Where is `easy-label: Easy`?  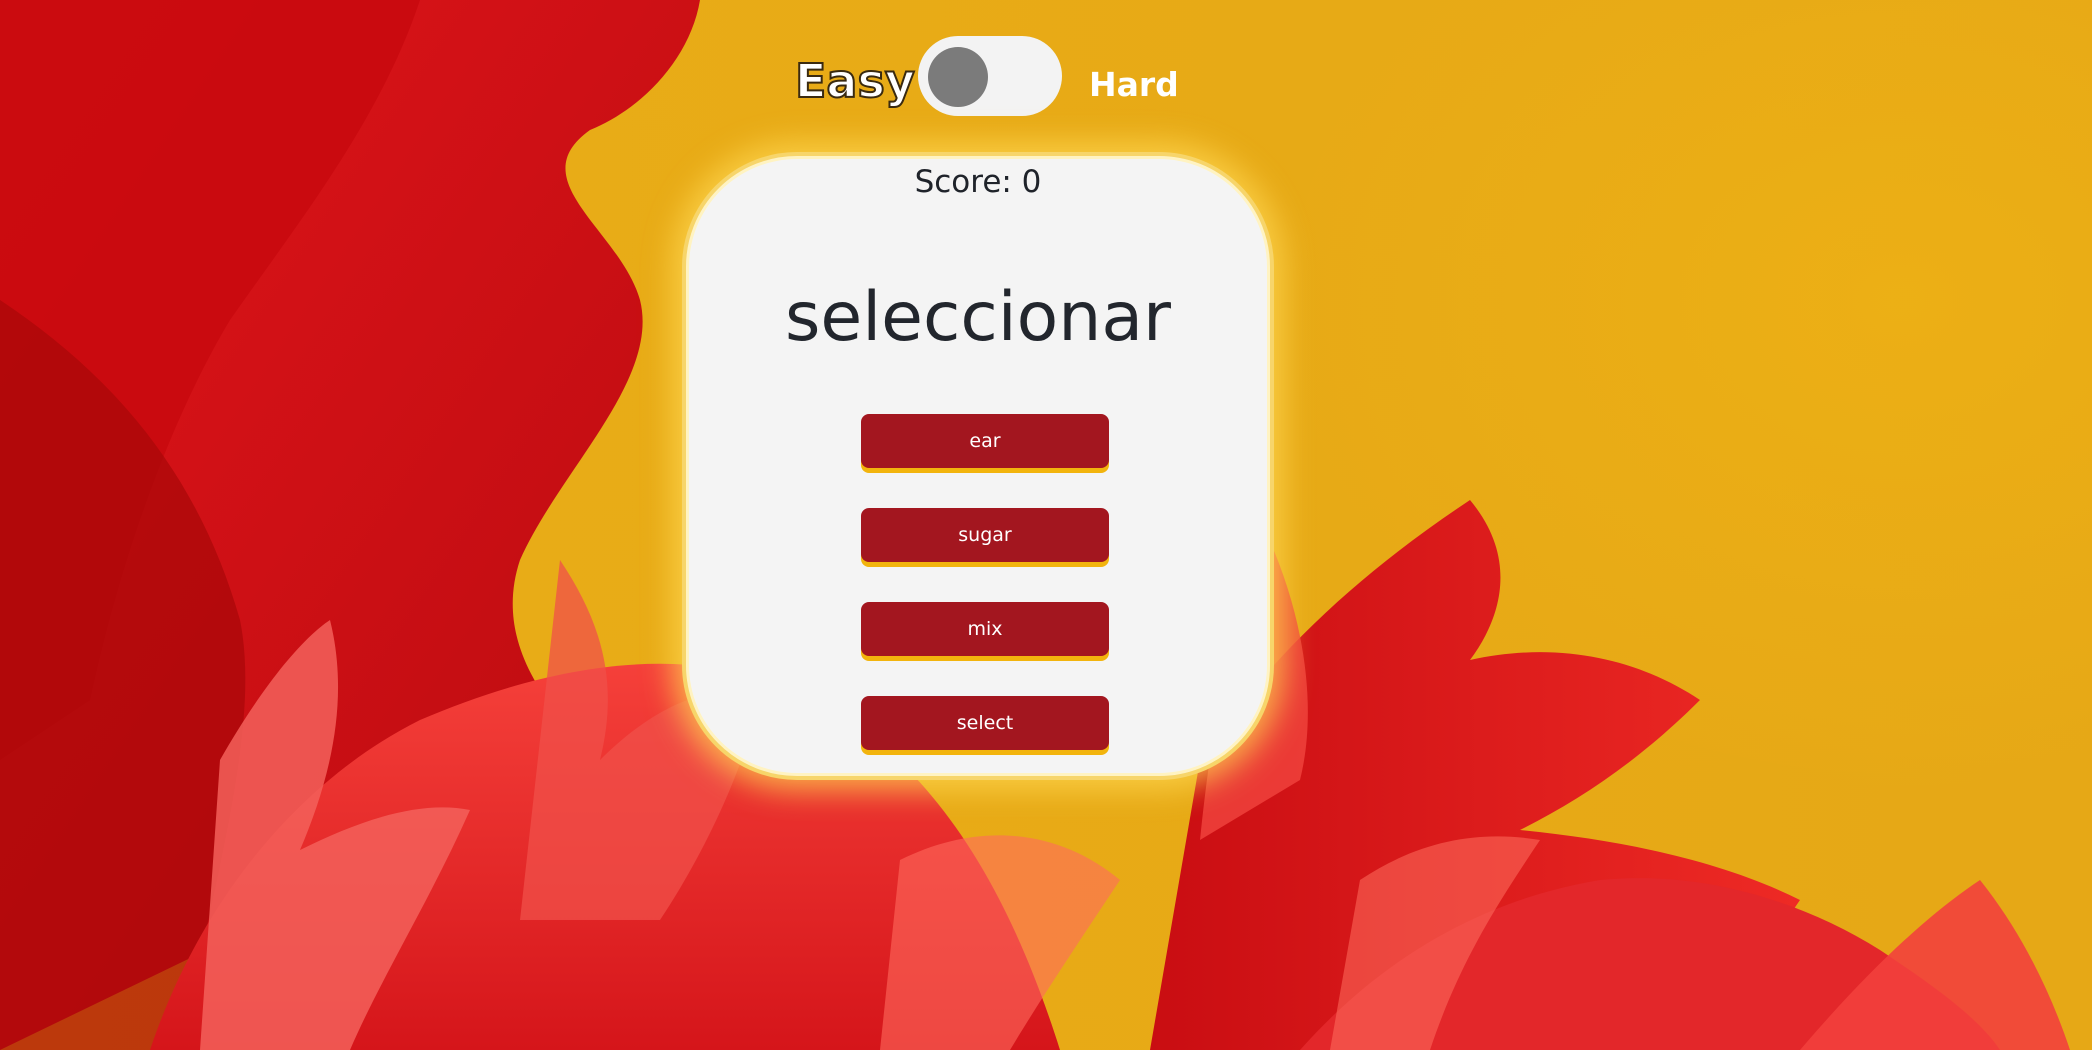 easy-label: Easy is located at coordinates (855, 81).